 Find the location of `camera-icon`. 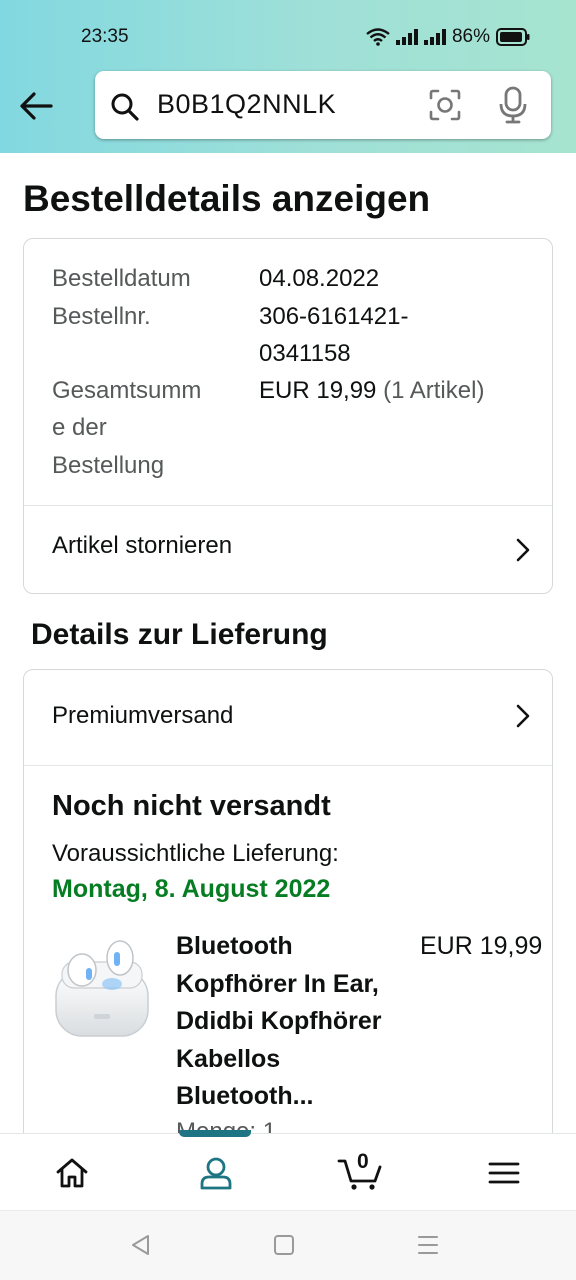

camera-icon is located at coordinates (445, 105).